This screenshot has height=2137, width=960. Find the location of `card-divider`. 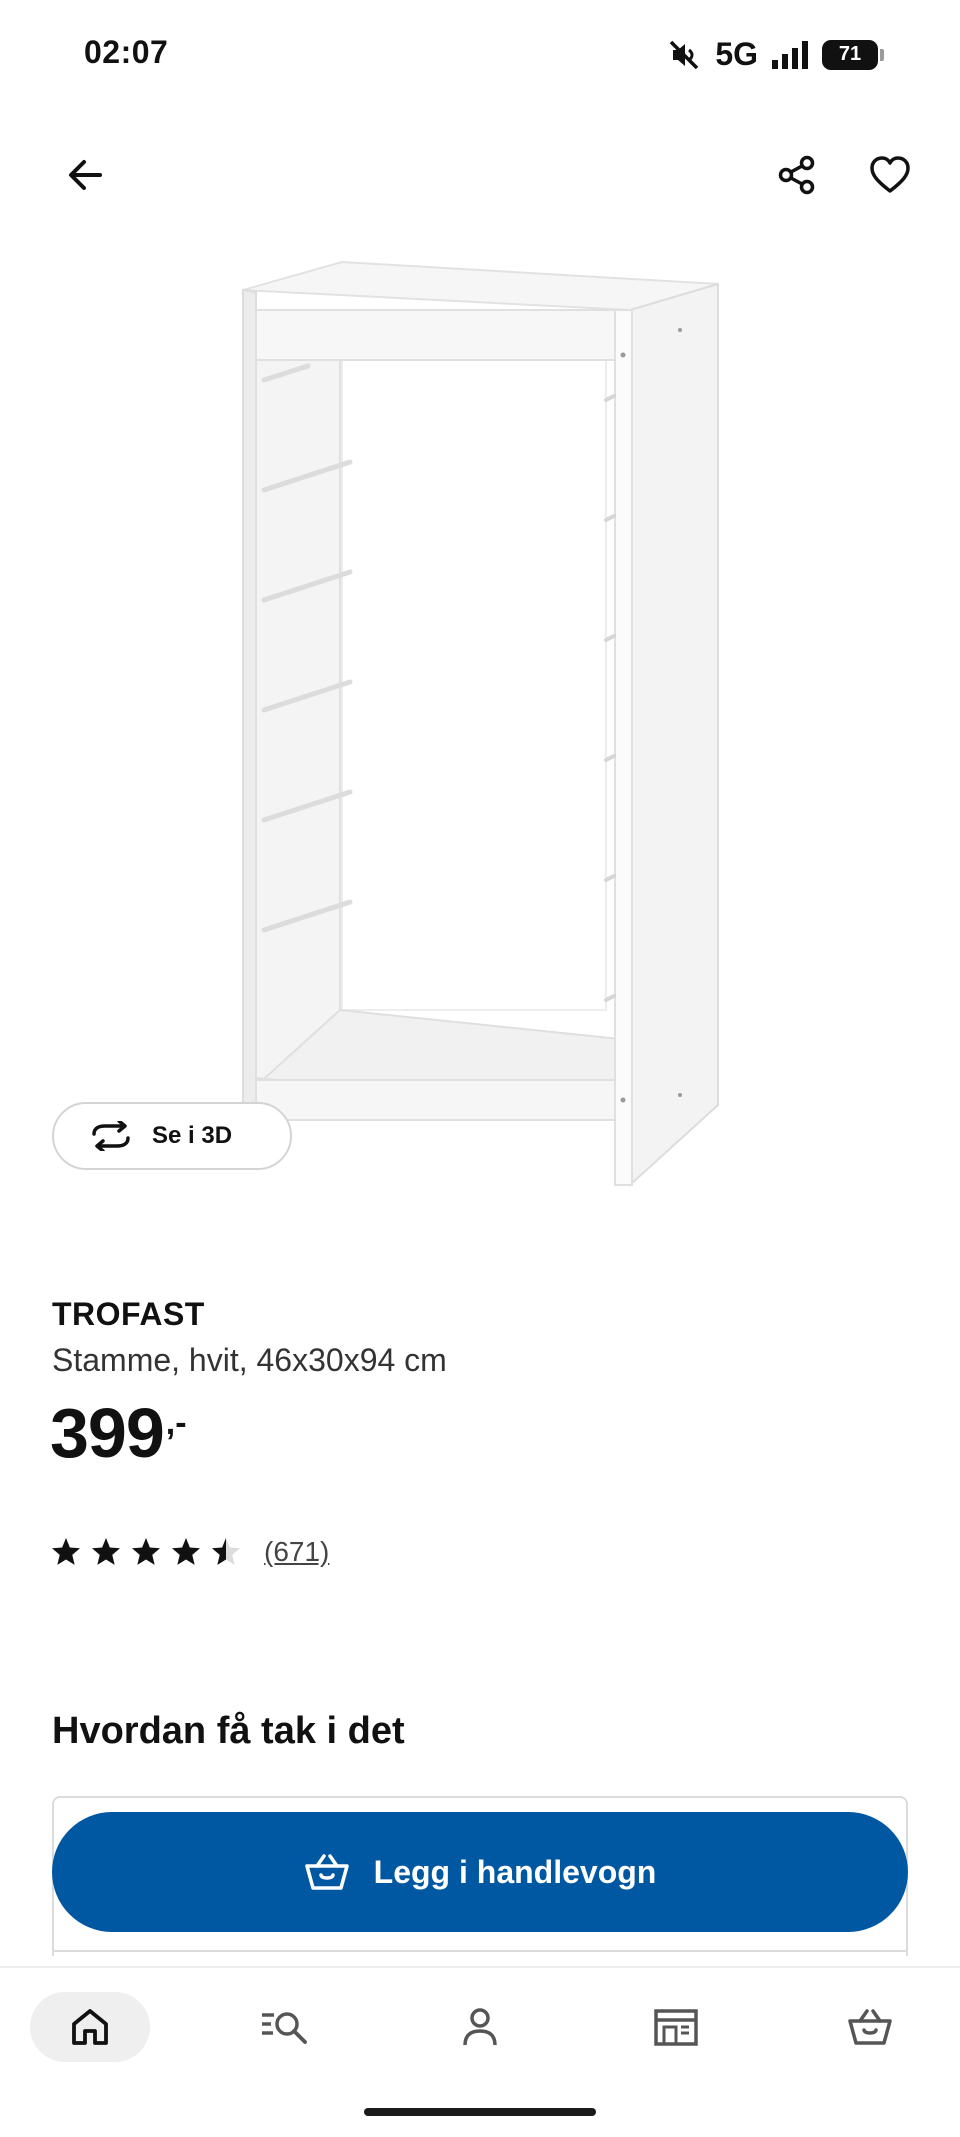

card-divider is located at coordinates (480, 1951).